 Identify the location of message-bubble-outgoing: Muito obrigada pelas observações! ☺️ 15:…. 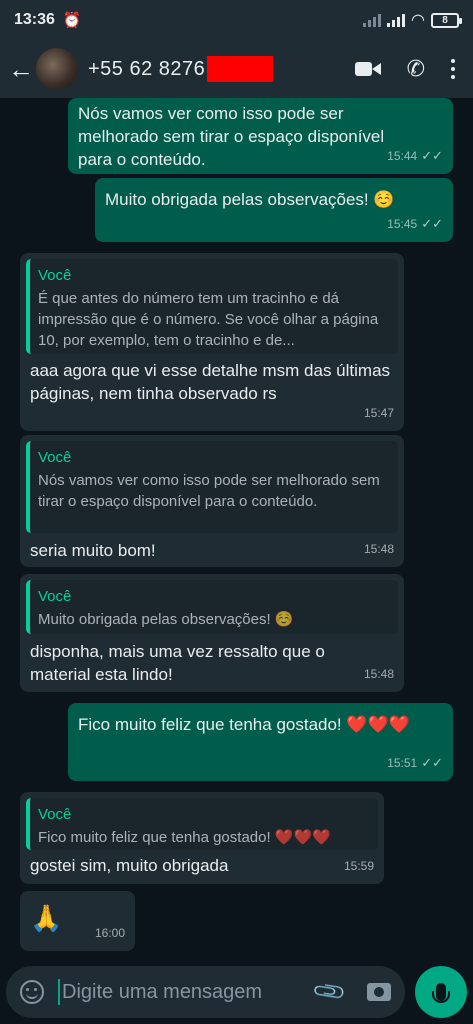
(274, 210).